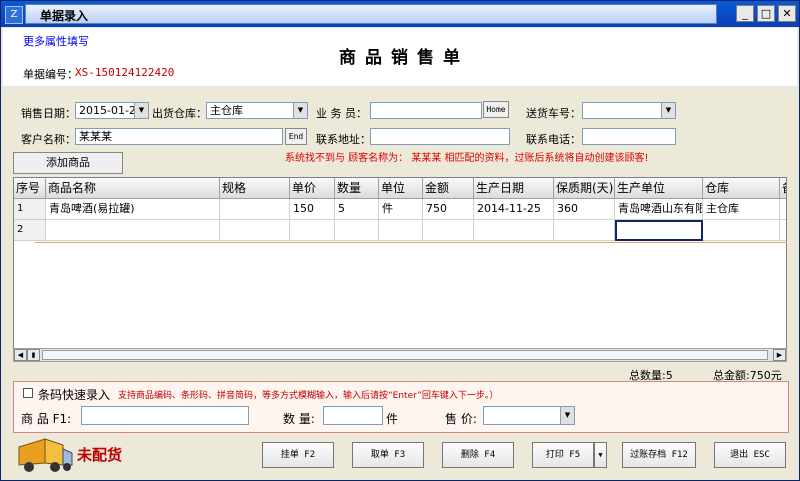  What do you see at coordinates (405, 355) in the screenshot?
I see `scroll-thumb` at bounding box center [405, 355].